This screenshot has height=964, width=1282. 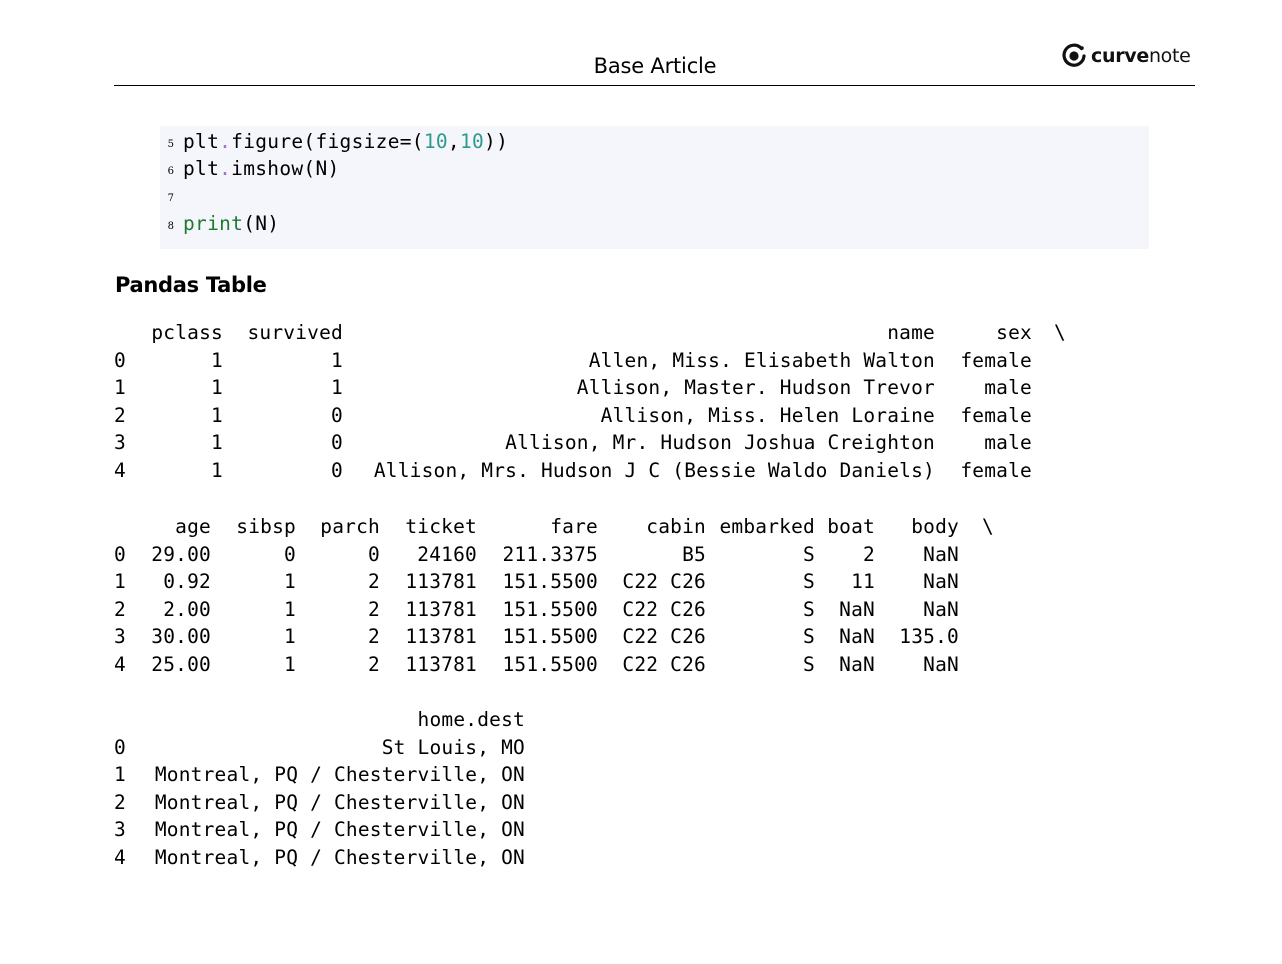 What do you see at coordinates (181, 664) in the screenshot?
I see `table-cell: 25.00` at bounding box center [181, 664].